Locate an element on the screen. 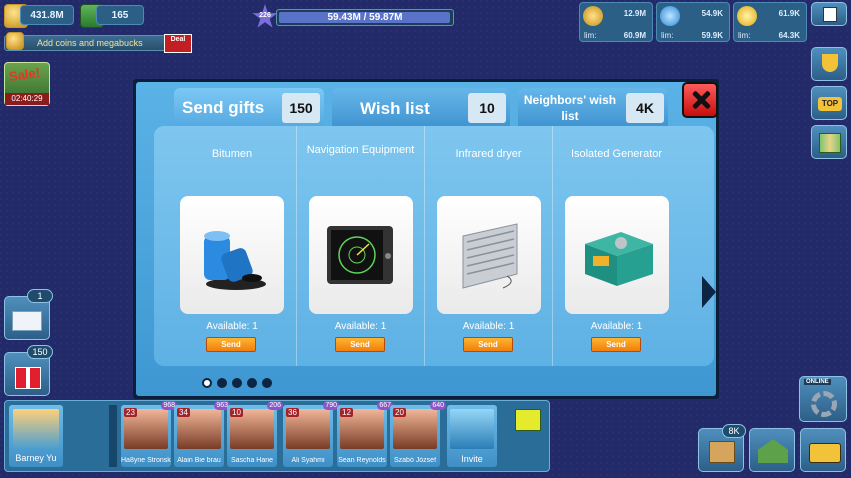 The height and width of the screenshot is (478, 851). friend-slot: 20 640 Szabó József is located at coordinates (418, 434).